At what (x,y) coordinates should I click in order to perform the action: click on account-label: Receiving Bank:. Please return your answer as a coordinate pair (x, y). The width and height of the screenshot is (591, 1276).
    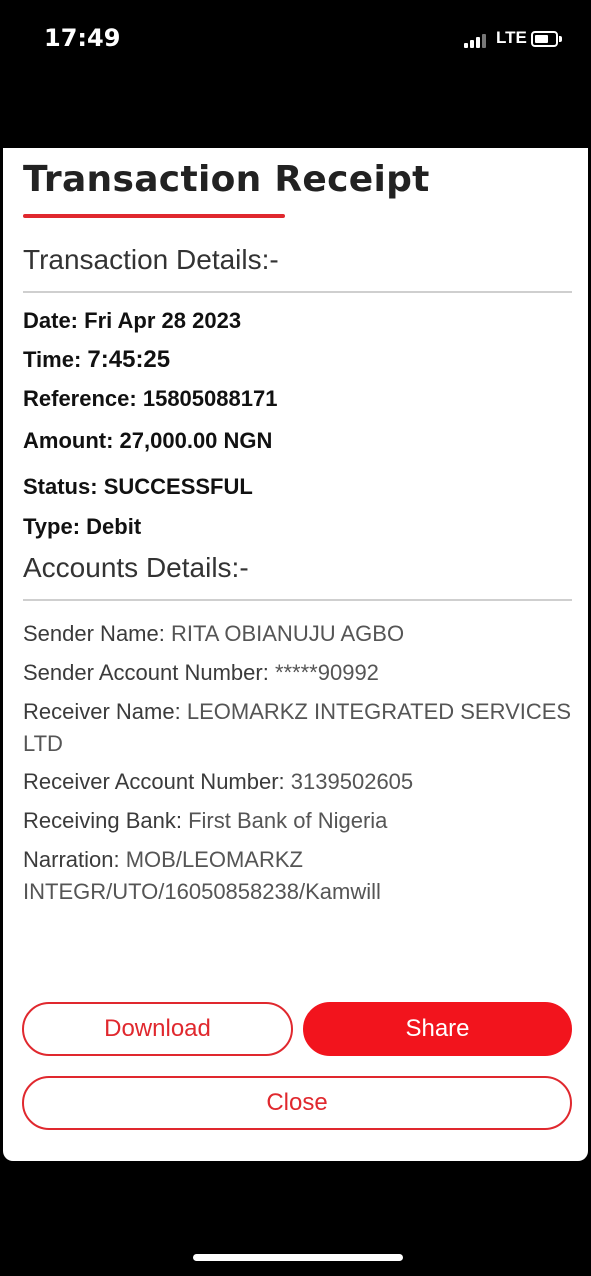
    Looking at the image, I should click on (102, 820).